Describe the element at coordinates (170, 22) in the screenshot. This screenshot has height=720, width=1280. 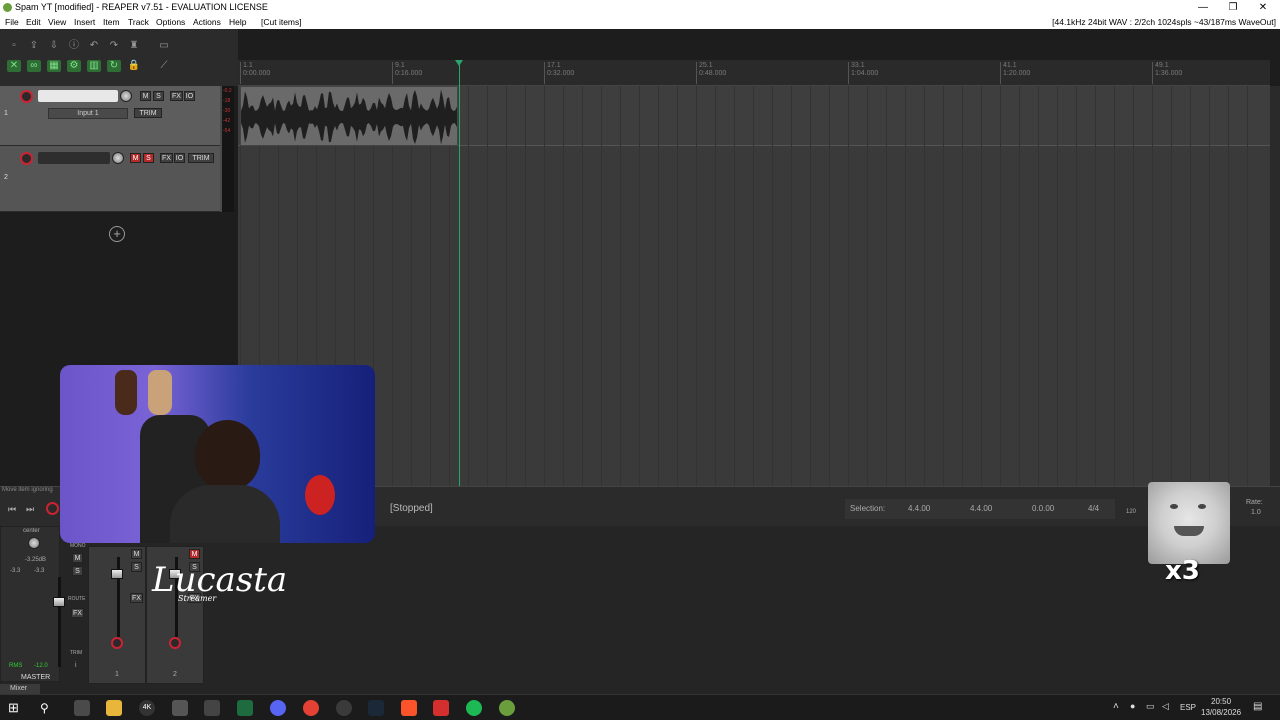
I see `menu-options: Options` at that location.